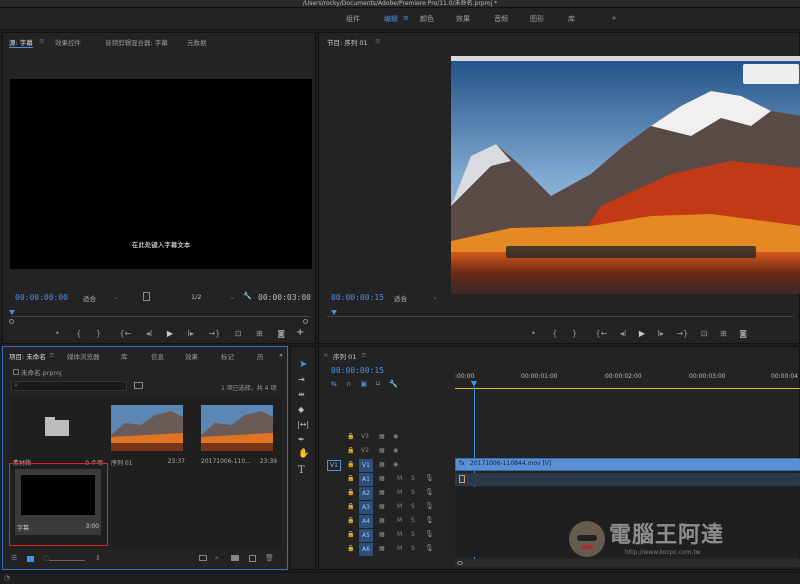 The height and width of the screenshot is (584, 800). Describe the element at coordinates (416, 298) in the screenshot. I see `program-fit-select: 适合 ⌄` at that location.